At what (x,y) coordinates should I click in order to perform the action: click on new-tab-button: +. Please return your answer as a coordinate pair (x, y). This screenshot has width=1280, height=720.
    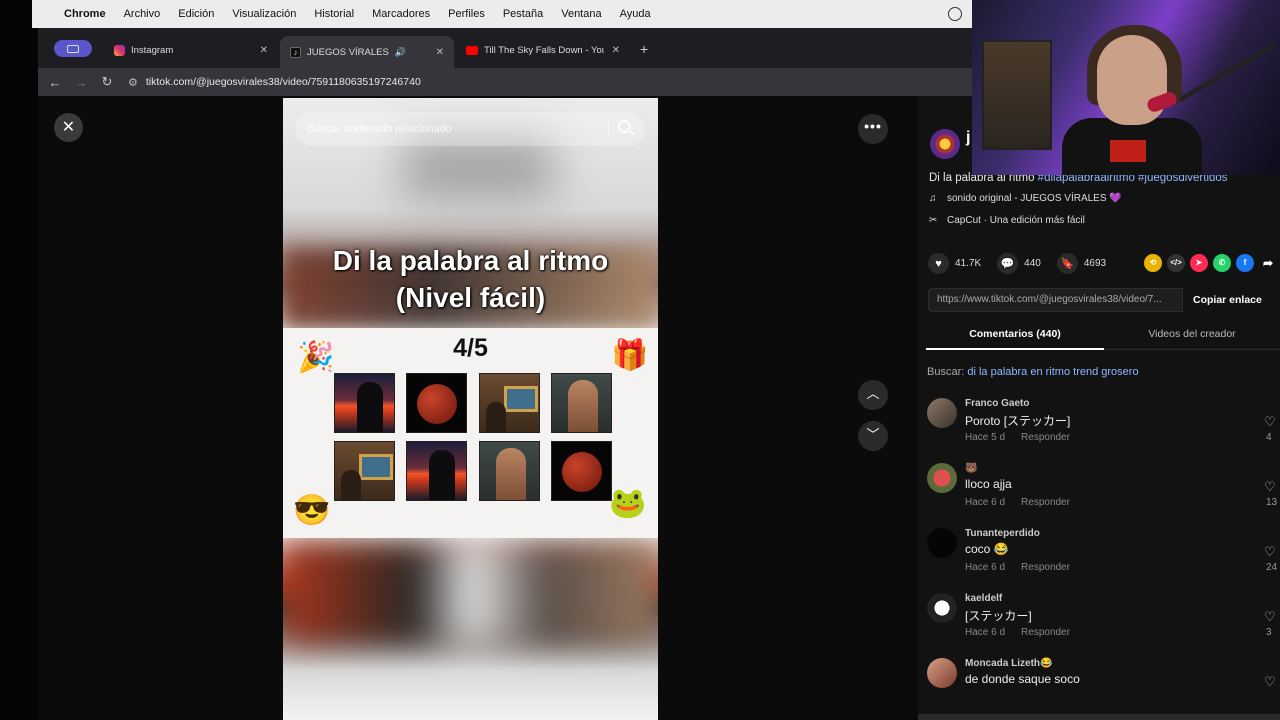
    Looking at the image, I should click on (644, 49).